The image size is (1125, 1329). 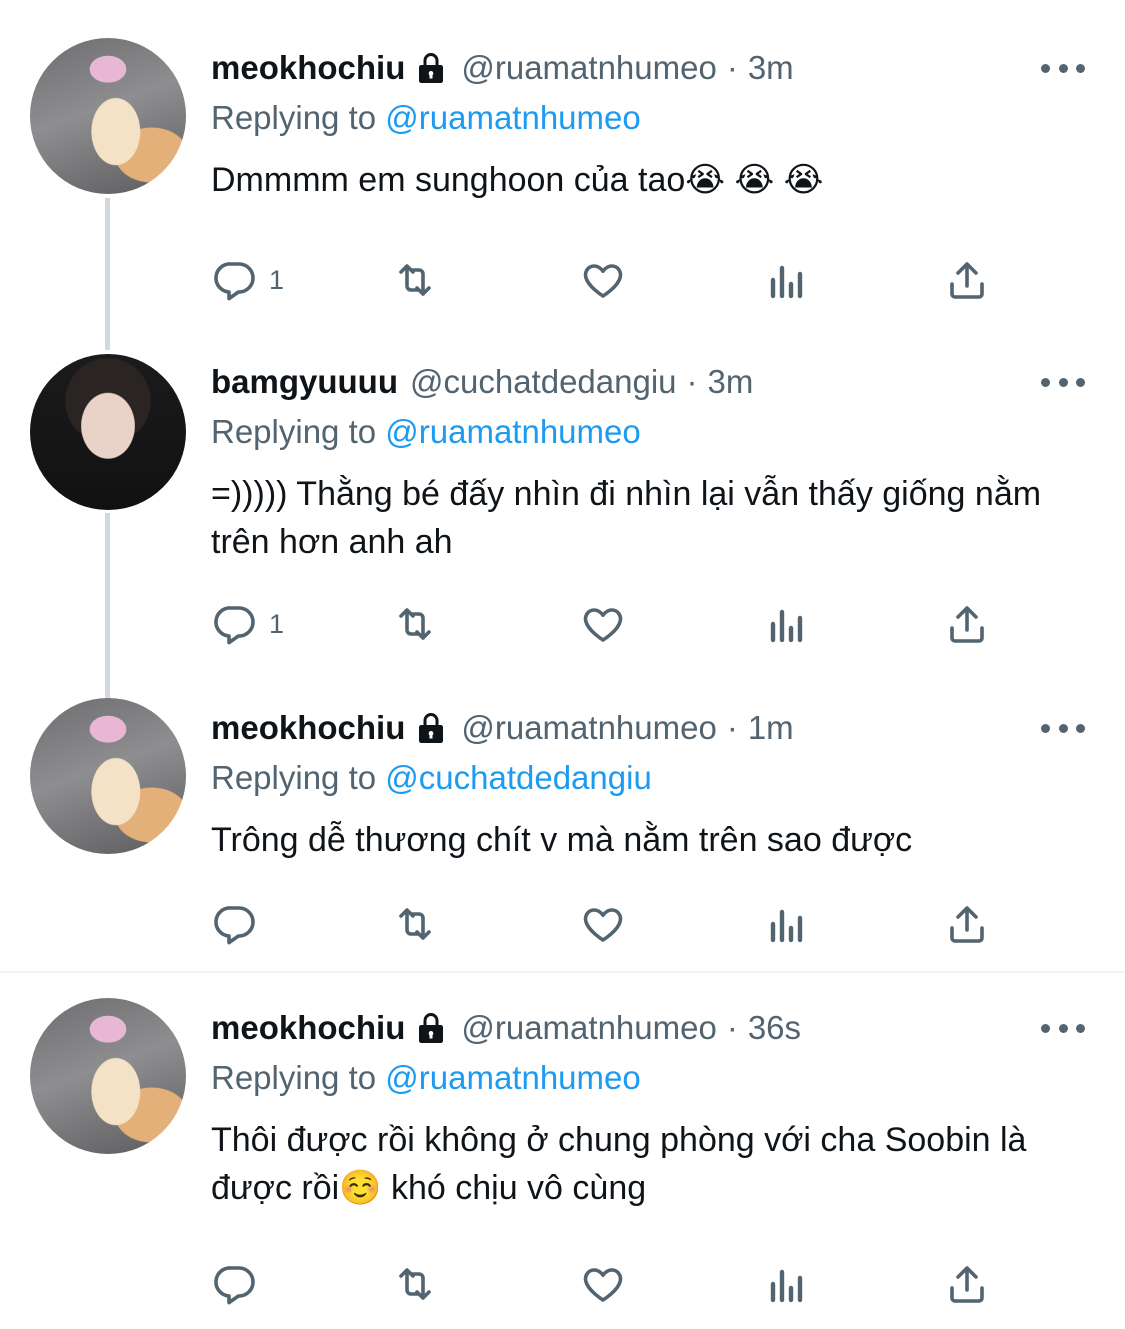 I want to click on tweet-header: bamgyuuuu @cuchatdedangiu · 3m, so click(x=648, y=382).